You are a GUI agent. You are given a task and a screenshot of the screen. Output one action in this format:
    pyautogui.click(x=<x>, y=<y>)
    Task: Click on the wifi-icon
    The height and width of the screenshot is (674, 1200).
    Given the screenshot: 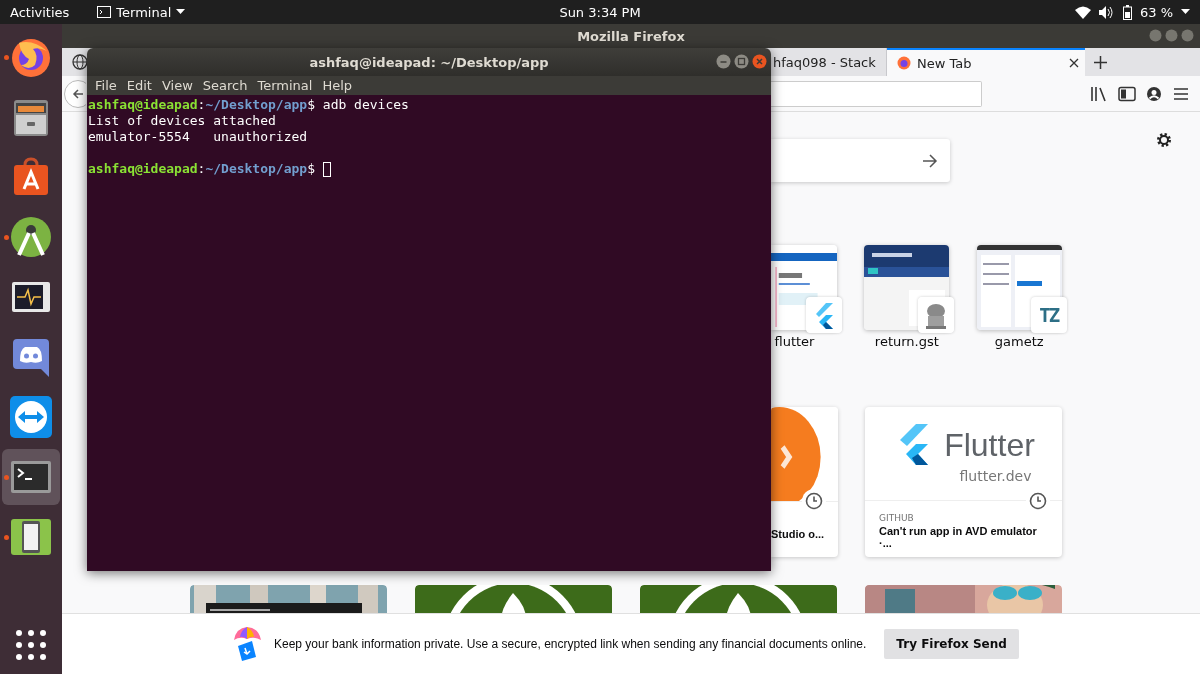 What is the action you would take?
    pyautogui.click(x=1082, y=12)
    